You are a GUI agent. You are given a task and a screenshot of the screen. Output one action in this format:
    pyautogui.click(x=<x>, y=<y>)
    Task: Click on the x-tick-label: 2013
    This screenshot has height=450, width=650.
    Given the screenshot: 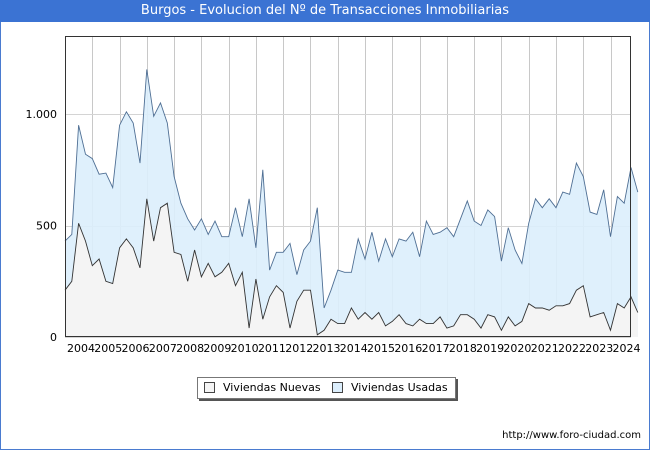 What is the action you would take?
    pyautogui.click(x=326, y=348)
    